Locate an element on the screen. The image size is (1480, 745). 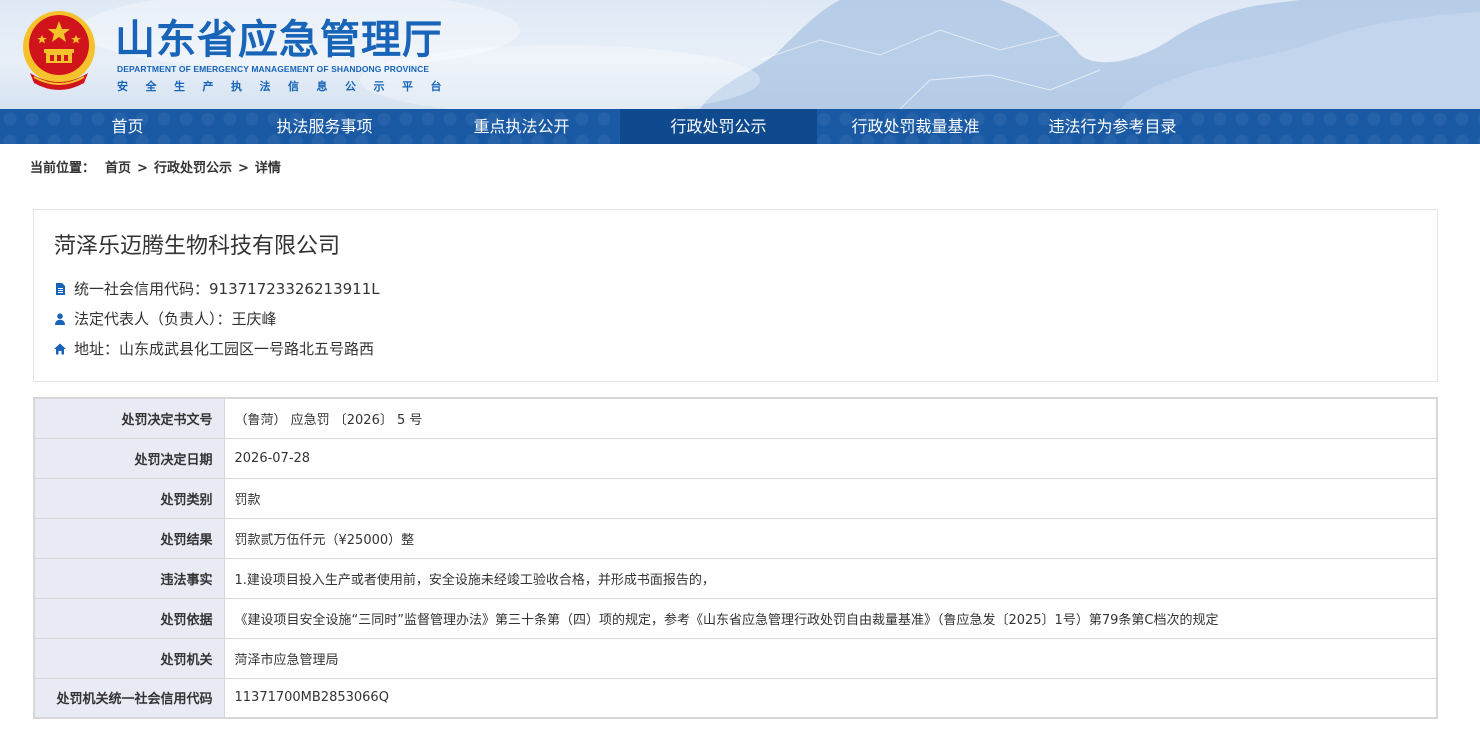
address-line: 地址：山东成武县化工园区一号路北五号路西 is located at coordinates (214, 348).